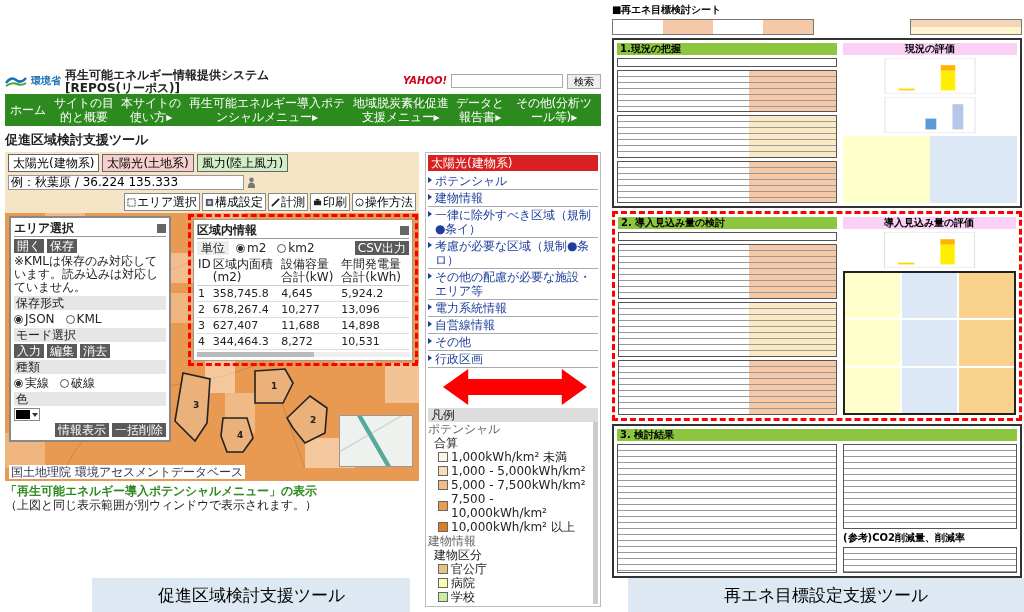 The image size is (1024, 612). I want to click on mode-button: 消去, so click(95, 351).